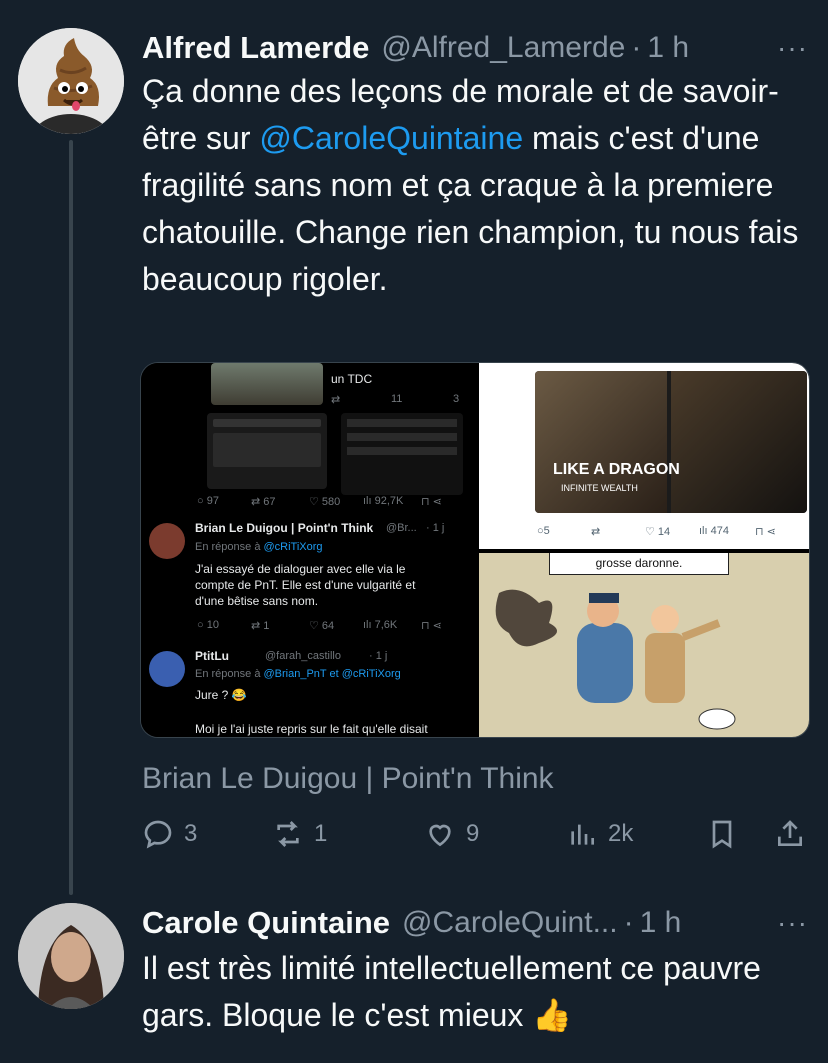 This screenshot has width=828, height=1063. What do you see at coordinates (451, 834) in the screenshot?
I see `like-button: 9` at bounding box center [451, 834].